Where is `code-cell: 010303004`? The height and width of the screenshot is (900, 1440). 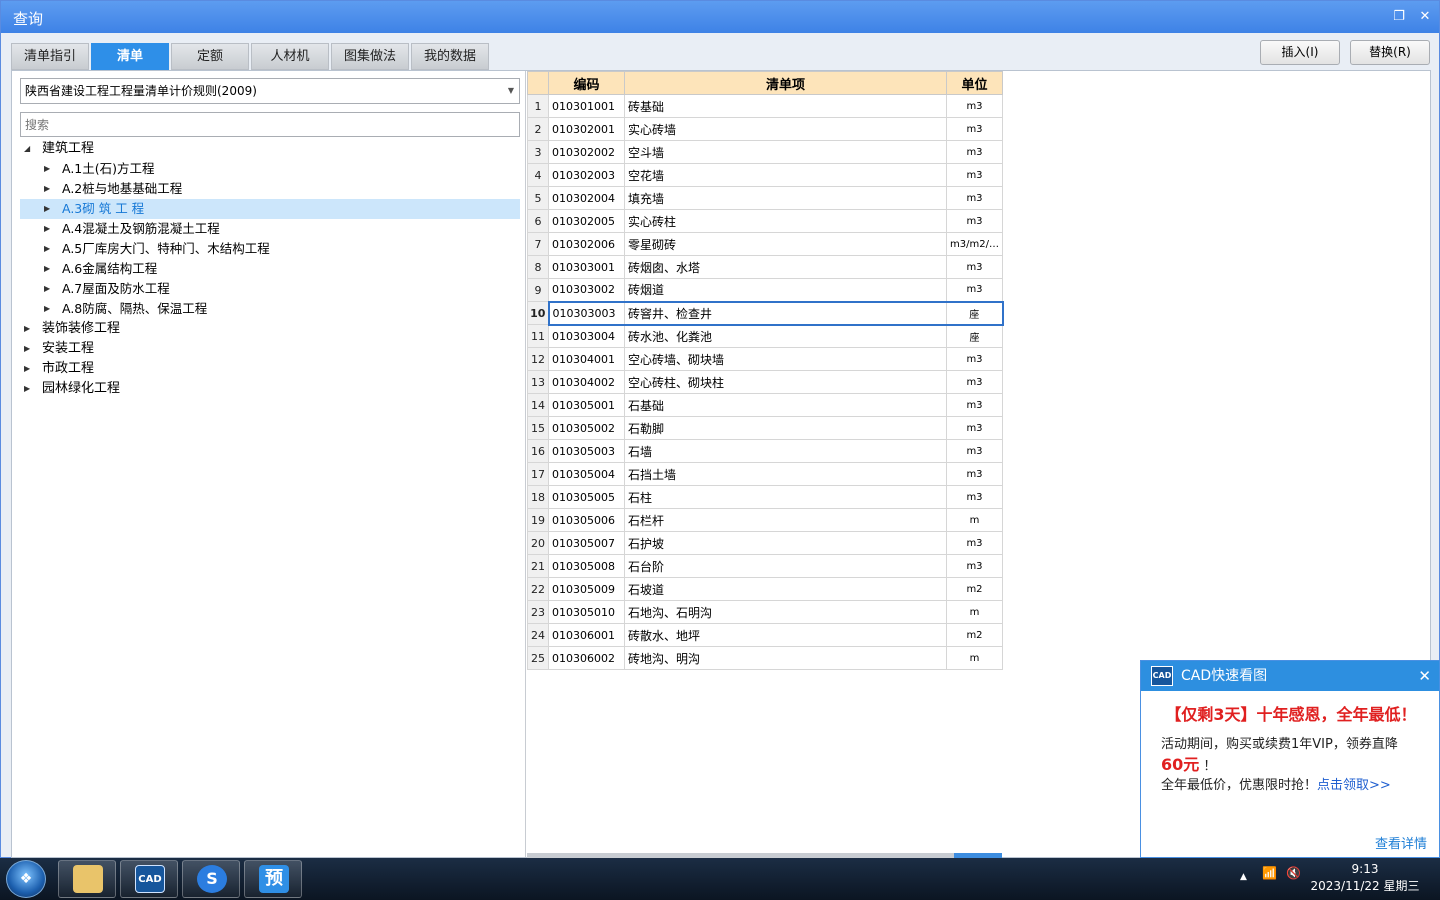
code-cell: 010303004 is located at coordinates (586, 336).